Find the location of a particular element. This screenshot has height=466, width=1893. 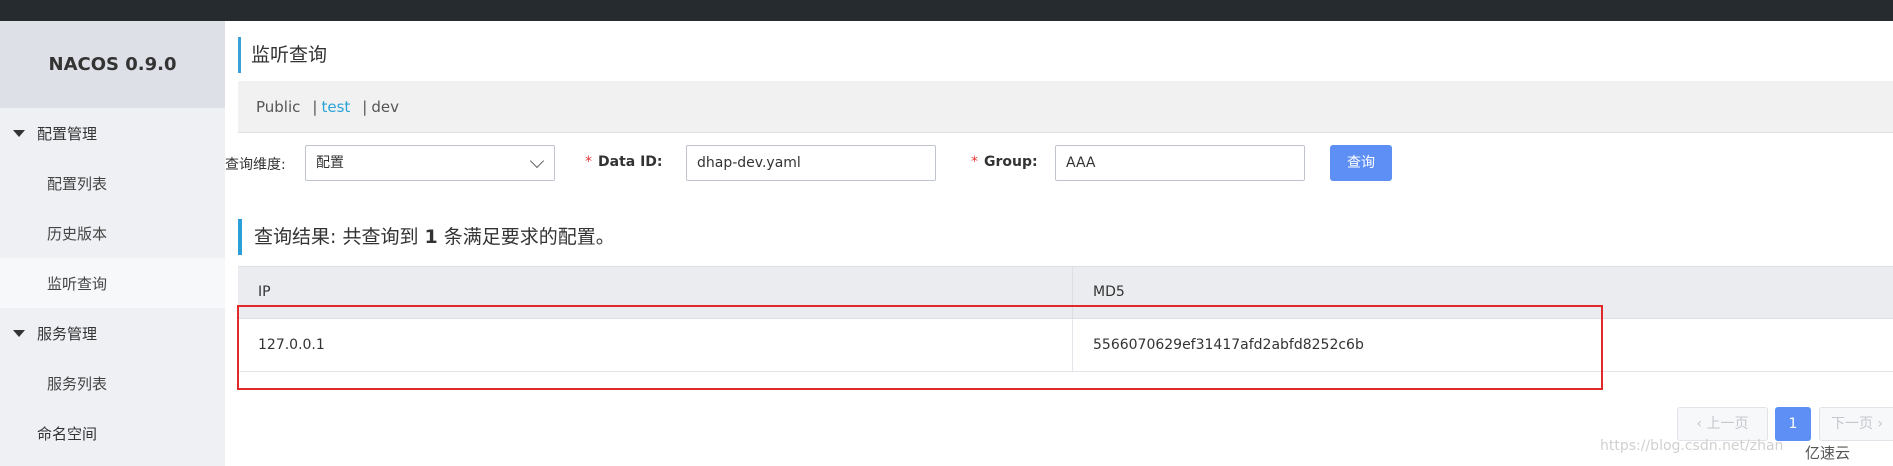

dimension-select-value: 配置 is located at coordinates (330, 163).